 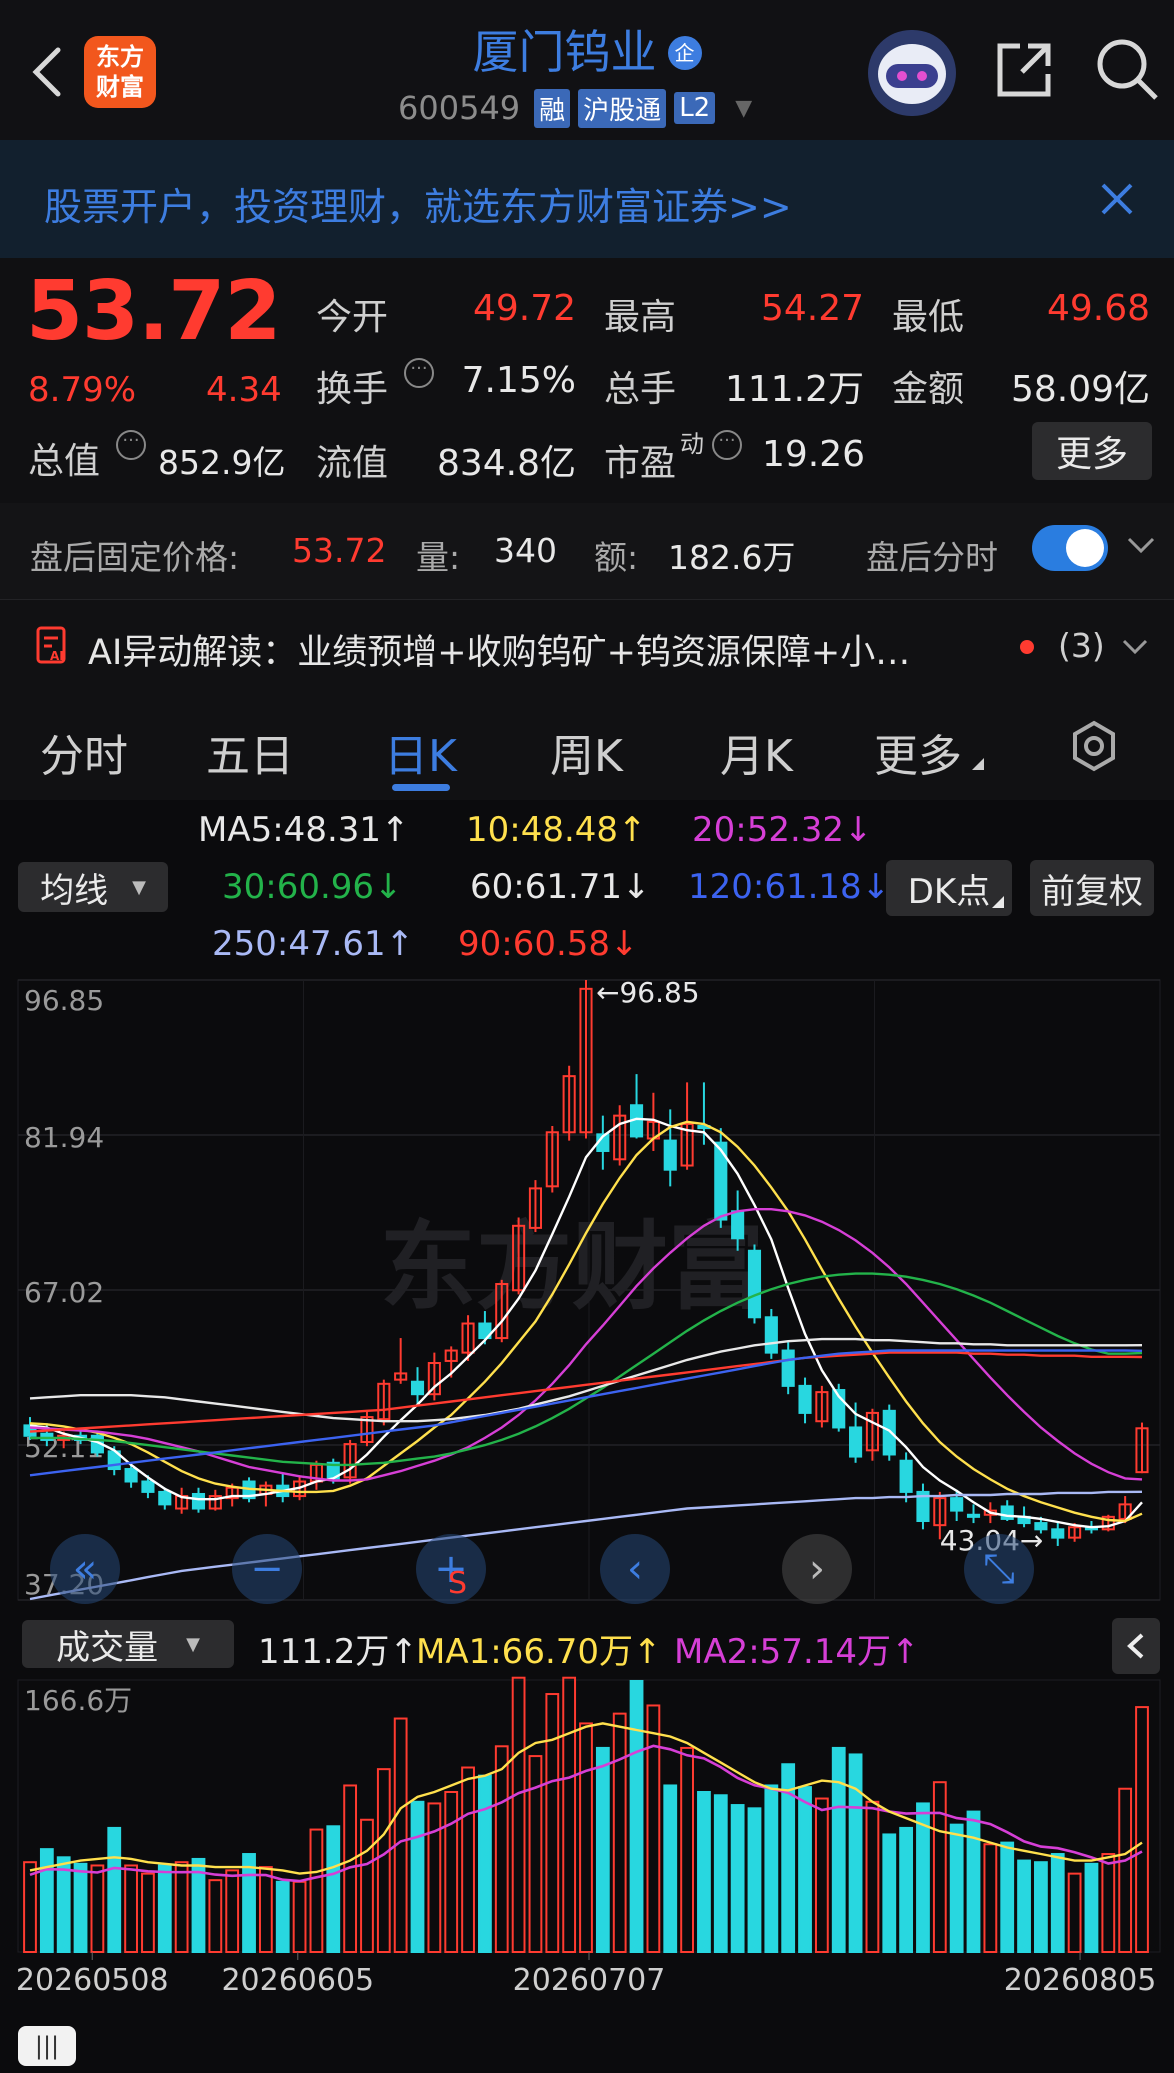 I want to click on ma-select: 均线 ▼, so click(x=93, y=887).